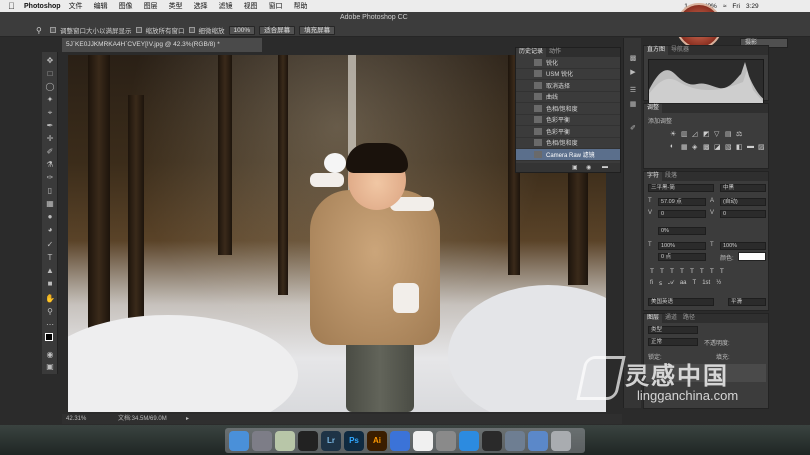 Image resolution: width=810 pixels, height=455 pixels. Describe the element at coordinates (50, 355) in the screenshot. I see `quick-mask-icon: ◉` at that location.